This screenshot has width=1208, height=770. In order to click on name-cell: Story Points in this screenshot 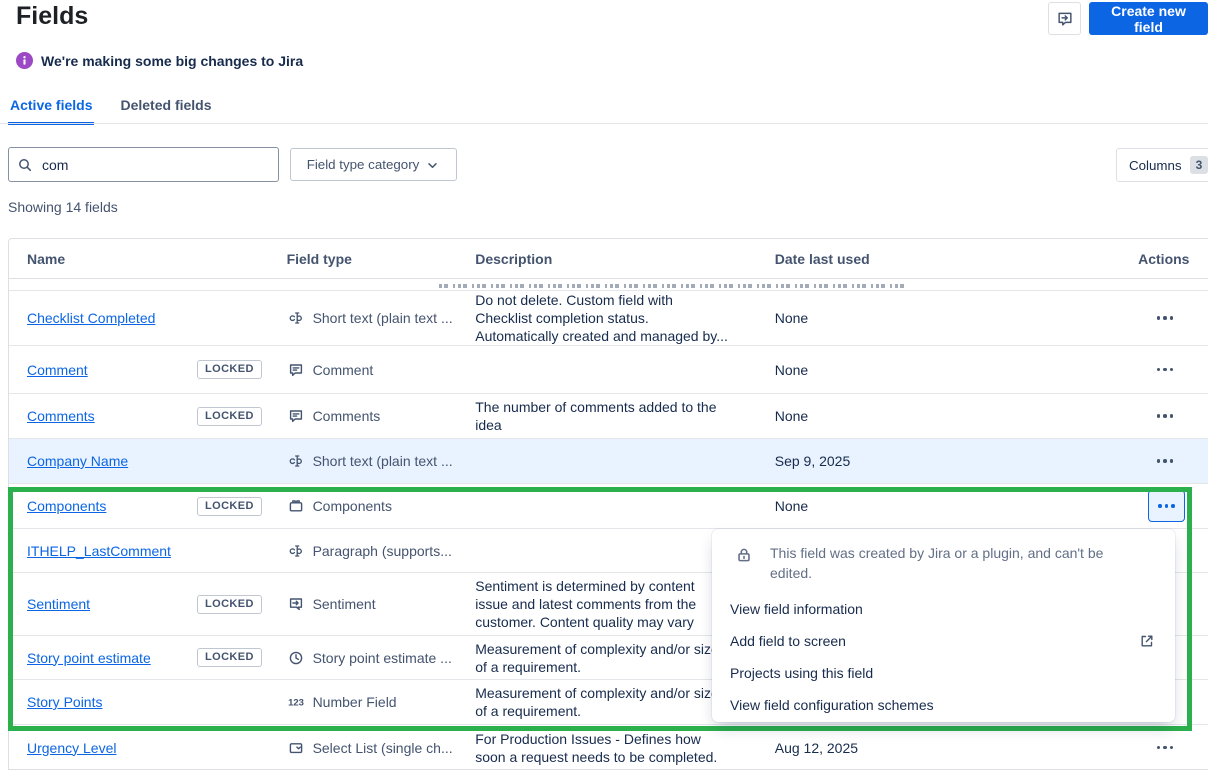, I will do `click(148, 702)`.